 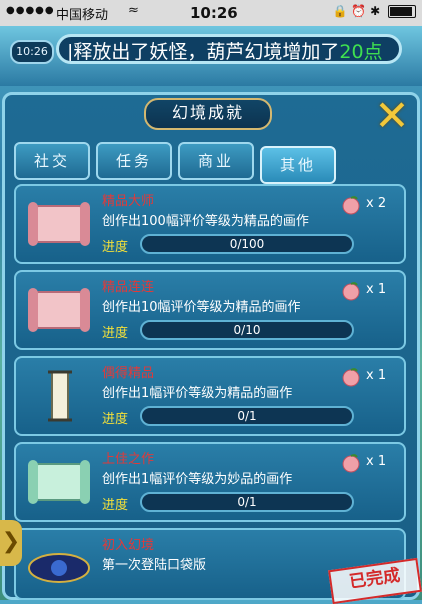 What do you see at coordinates (298, 165) in the screenshot?
I see `tab-other: 其他` at bounding box center [298, 165].